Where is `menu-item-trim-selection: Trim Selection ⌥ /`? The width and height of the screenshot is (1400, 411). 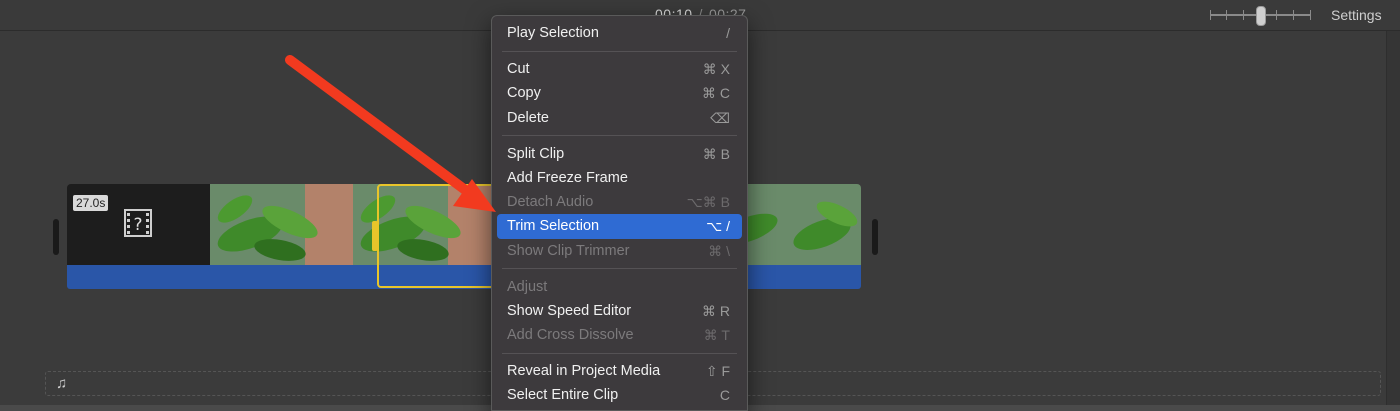 menu-item-trim-selection: Trim Selection ⌥ / is located at coordinates (619, 226).